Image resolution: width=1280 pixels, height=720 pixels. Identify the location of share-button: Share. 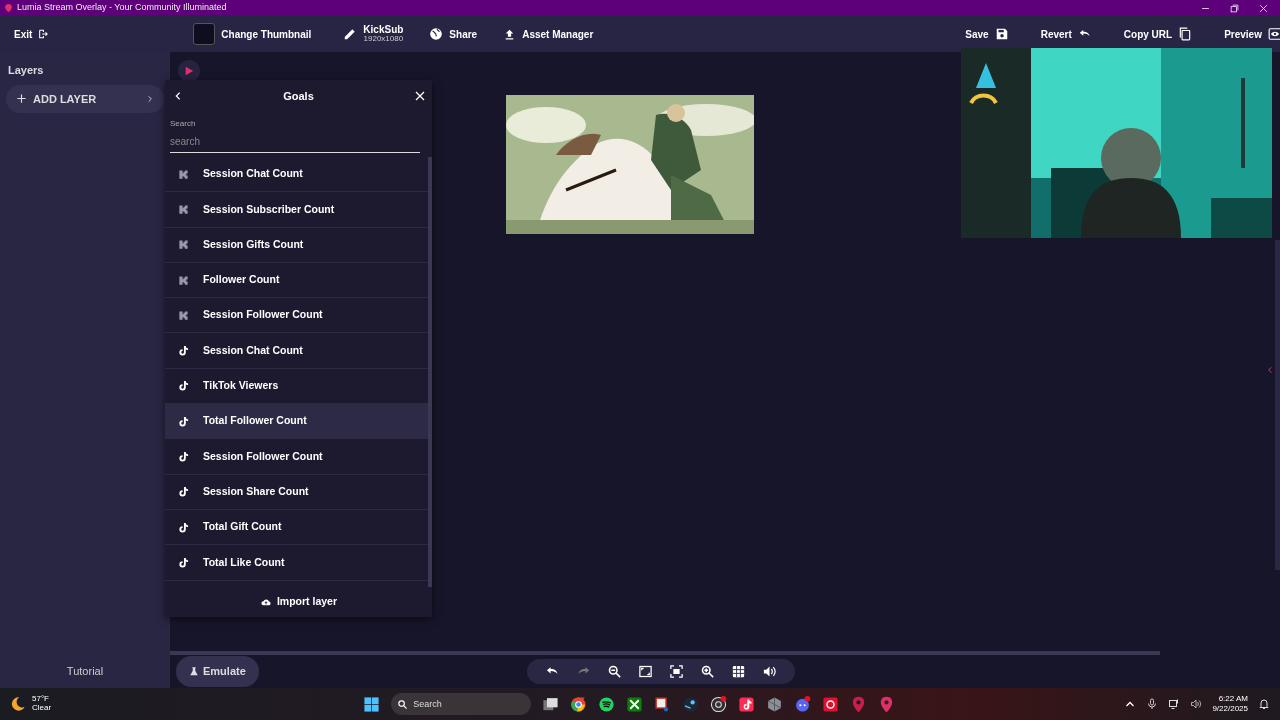
(453, 34).